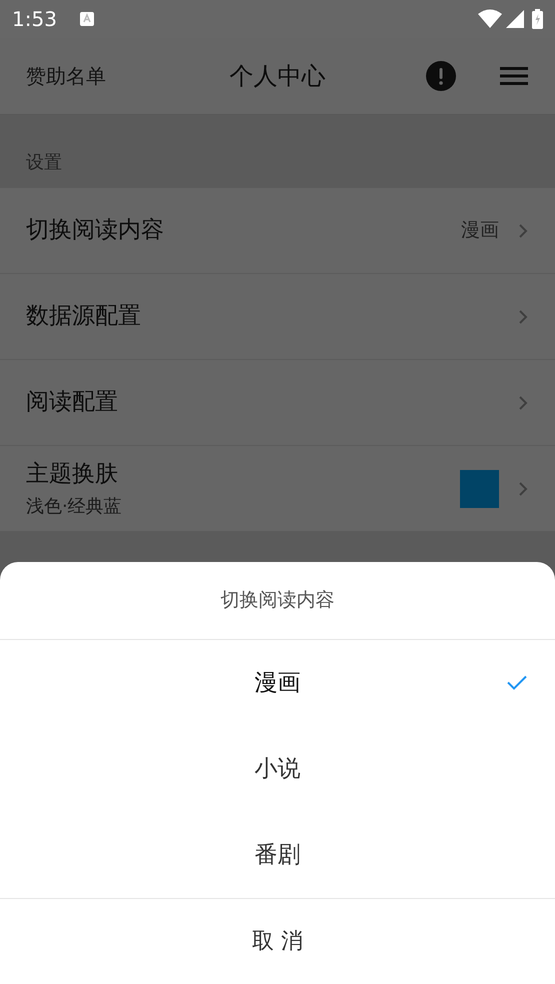  I want to click on row-subtitle: 浅色·经典蓝, so click(74, 507).